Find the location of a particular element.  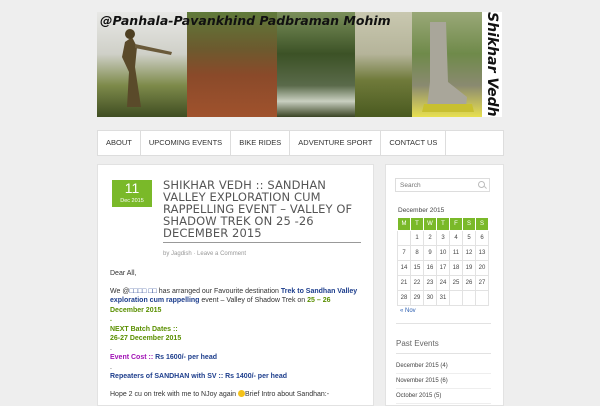

past-events-title: Past Events is located at coordinates (417, 343).